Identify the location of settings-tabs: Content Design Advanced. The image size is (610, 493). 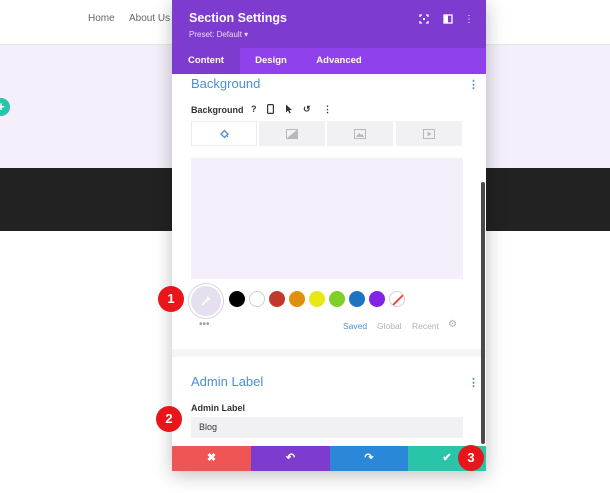
(329, 61).